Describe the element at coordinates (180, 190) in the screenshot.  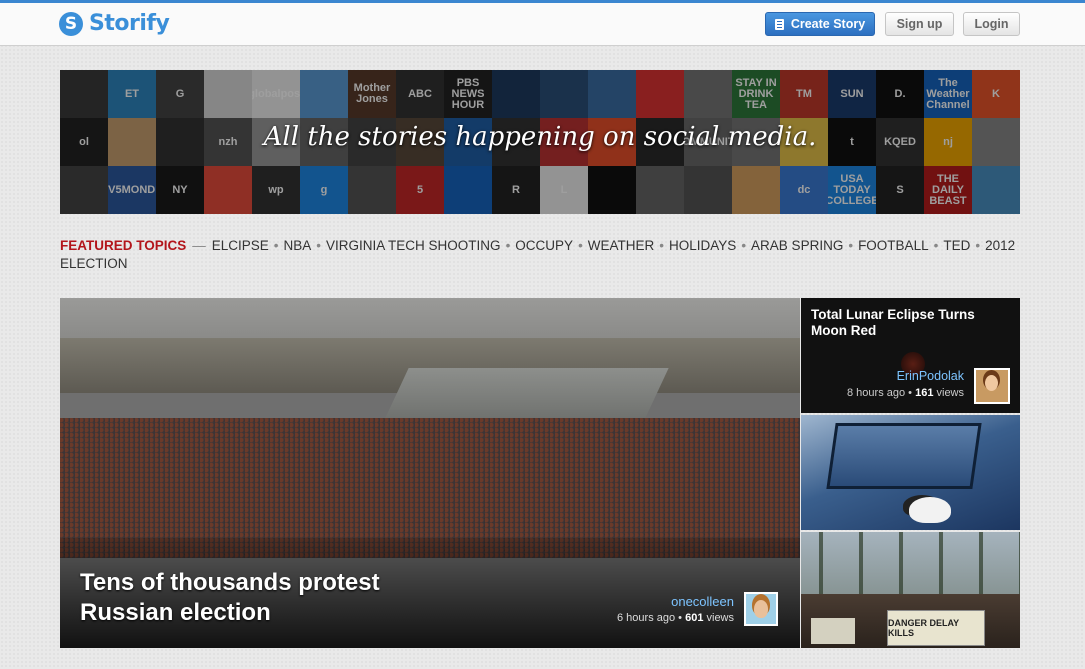
I see `banner-tile: NY` at that location.